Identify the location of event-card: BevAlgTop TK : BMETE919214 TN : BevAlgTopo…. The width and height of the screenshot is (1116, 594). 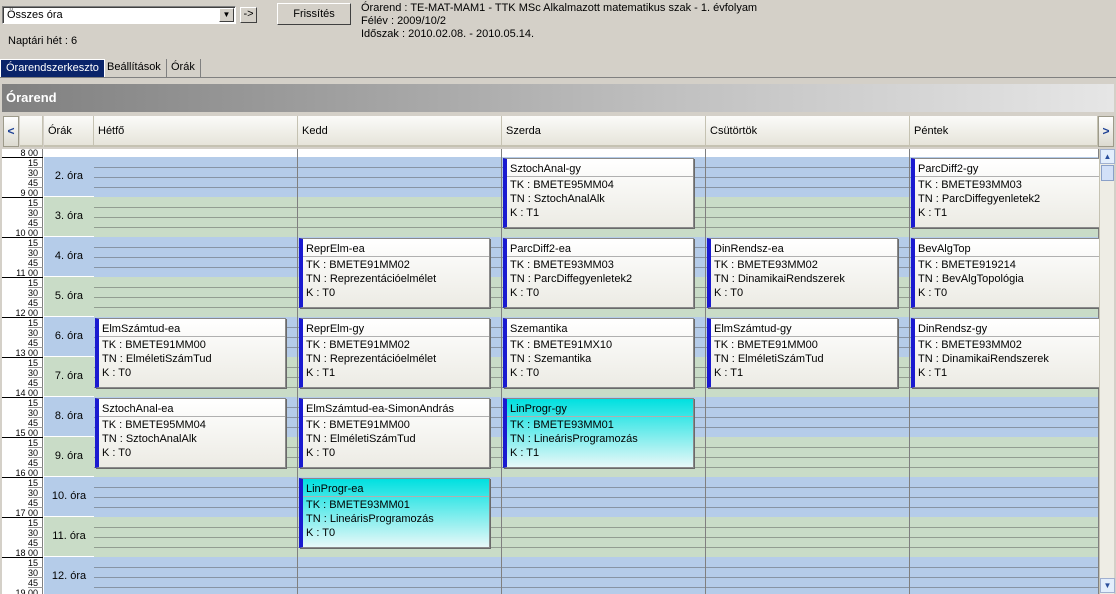
(1005, 273).